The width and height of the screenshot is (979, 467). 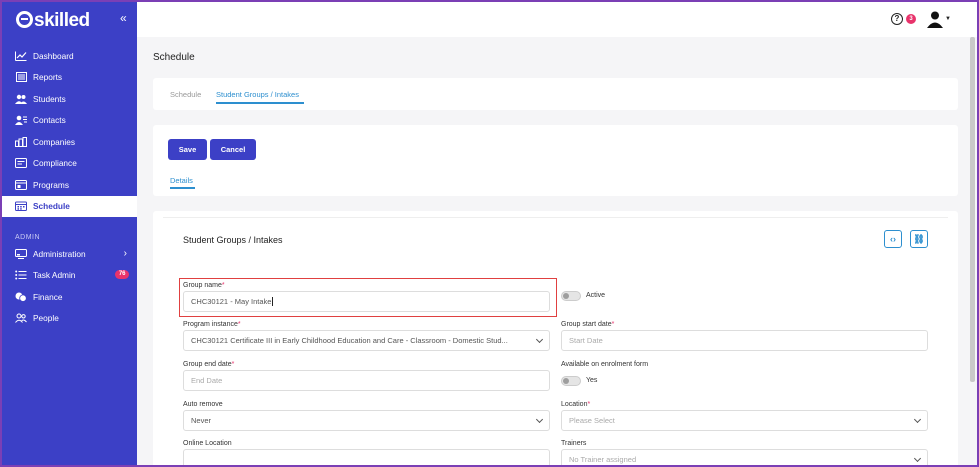 I want to click on sidebar-item-label: Task Admin, so click(x=54, y=275).